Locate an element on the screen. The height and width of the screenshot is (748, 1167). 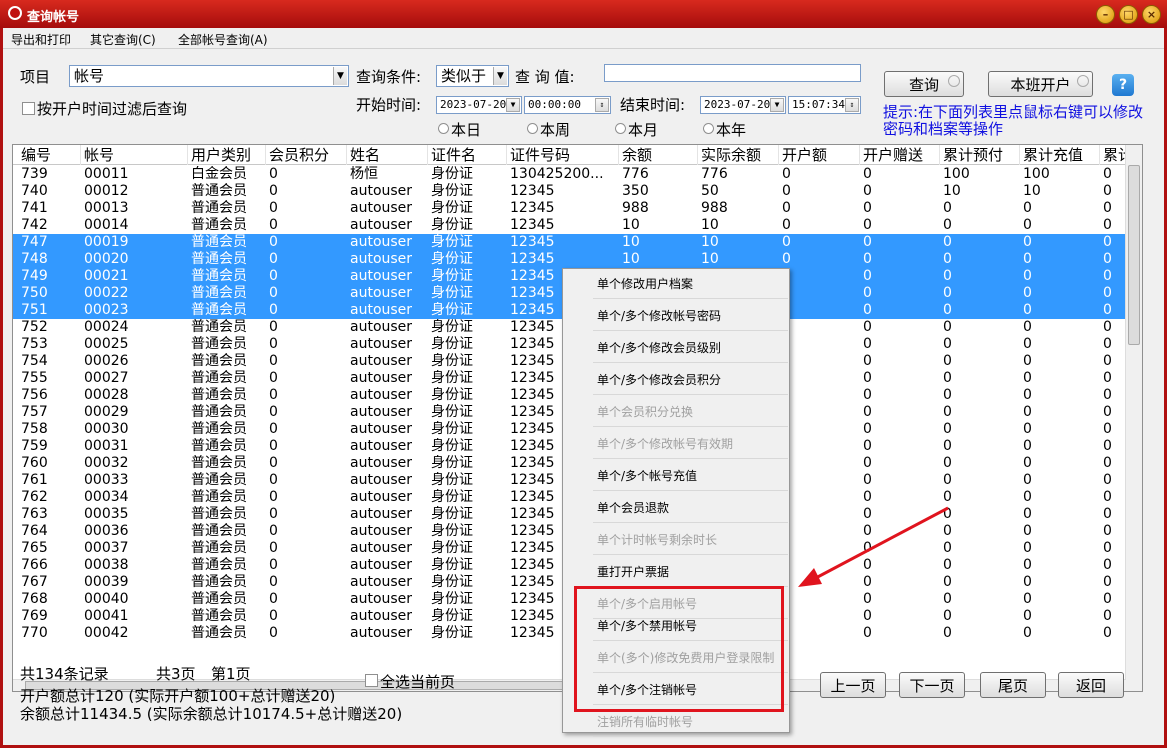
column-header: 开户赠送 is located at coordinates (900, 155).